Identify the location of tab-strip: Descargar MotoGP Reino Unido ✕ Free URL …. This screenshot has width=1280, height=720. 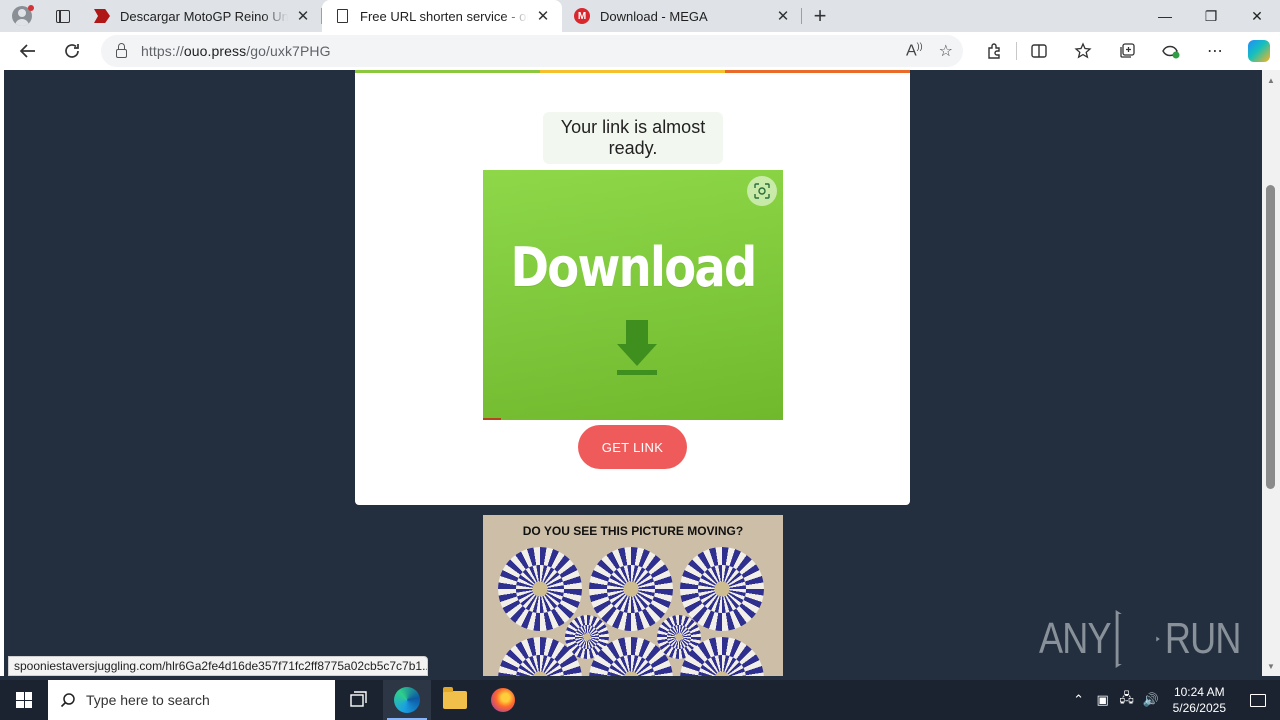
(640, 16).